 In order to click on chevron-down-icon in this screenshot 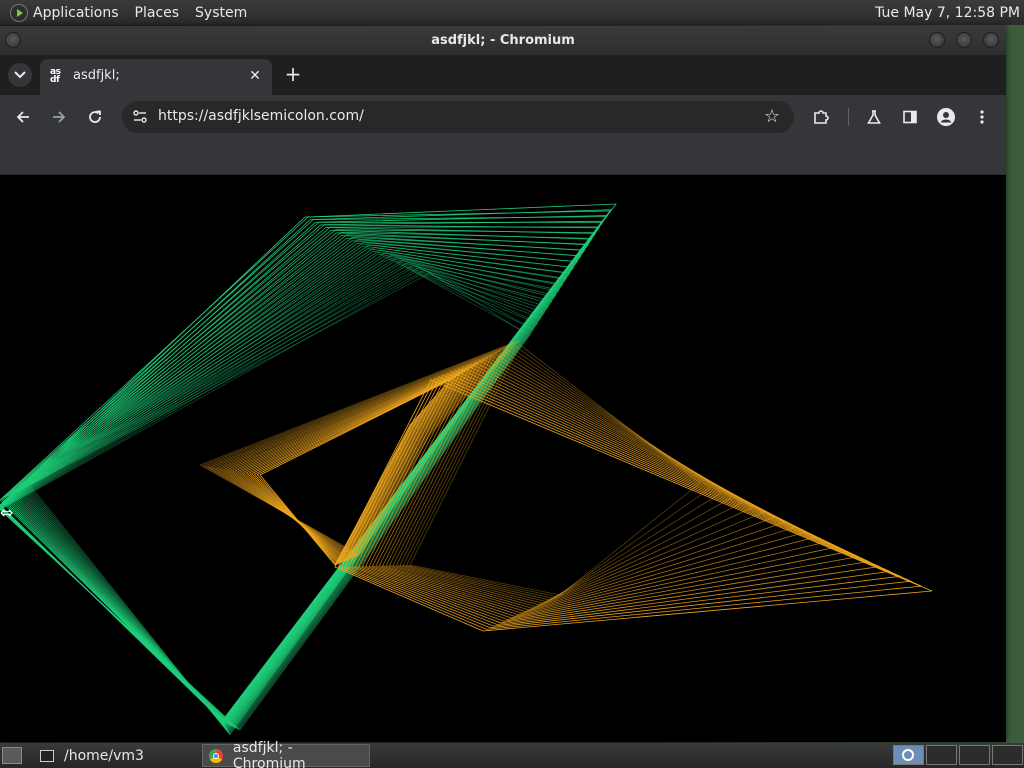, I will do `click(20, 75)`.